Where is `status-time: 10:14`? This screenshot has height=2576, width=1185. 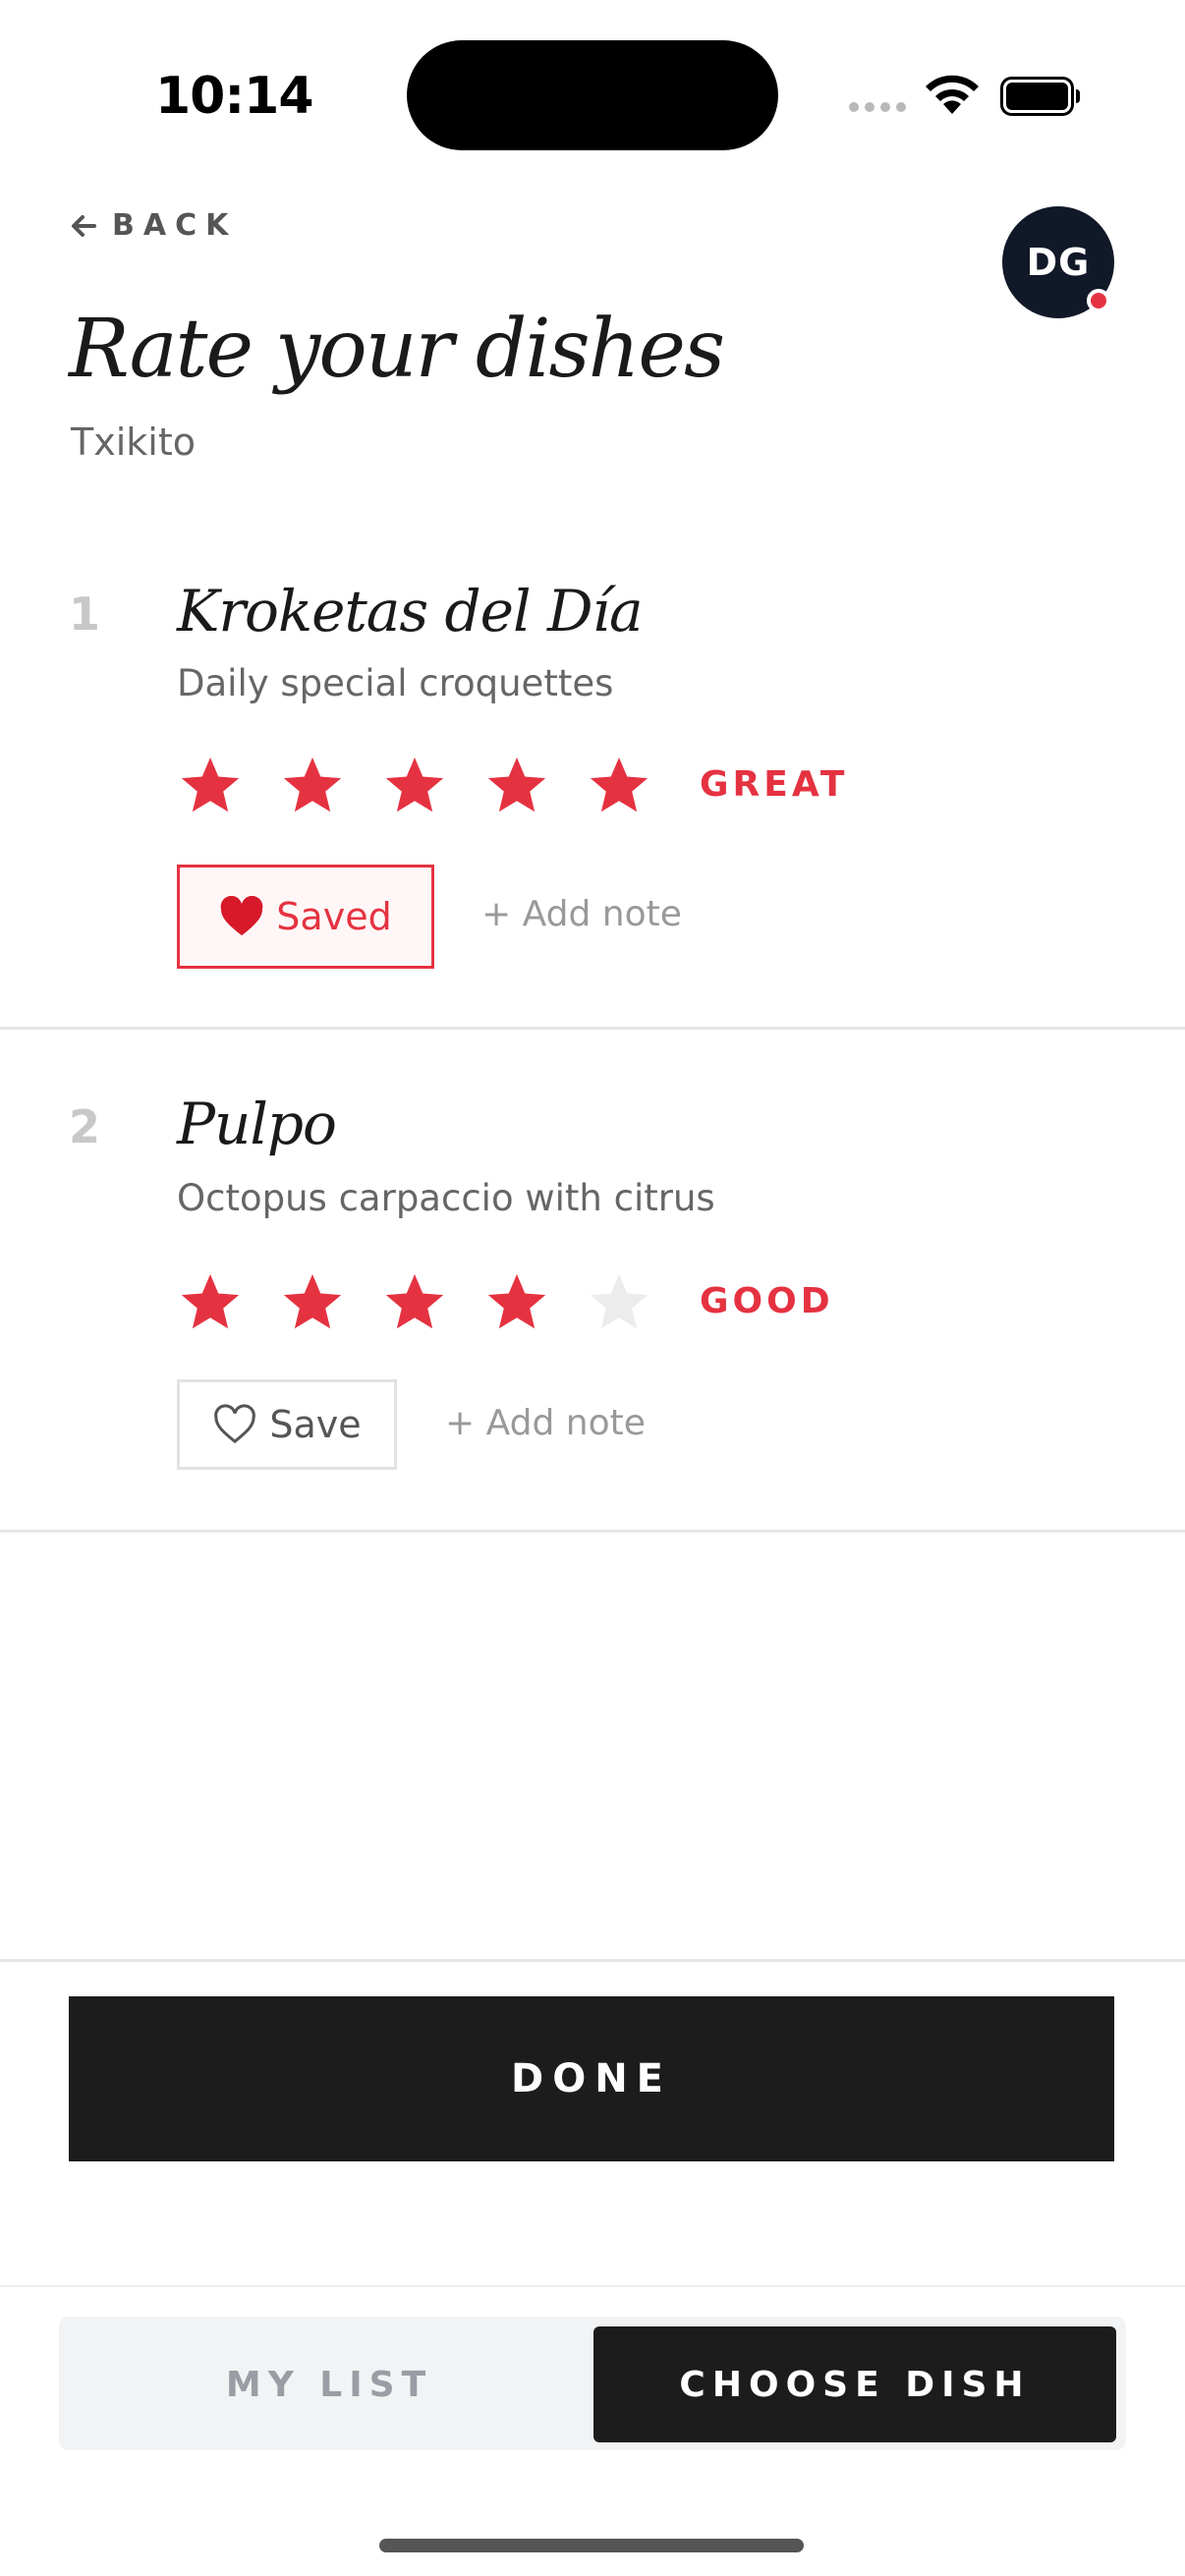 status-time: 10:14 is located at coordinates (235, 96).